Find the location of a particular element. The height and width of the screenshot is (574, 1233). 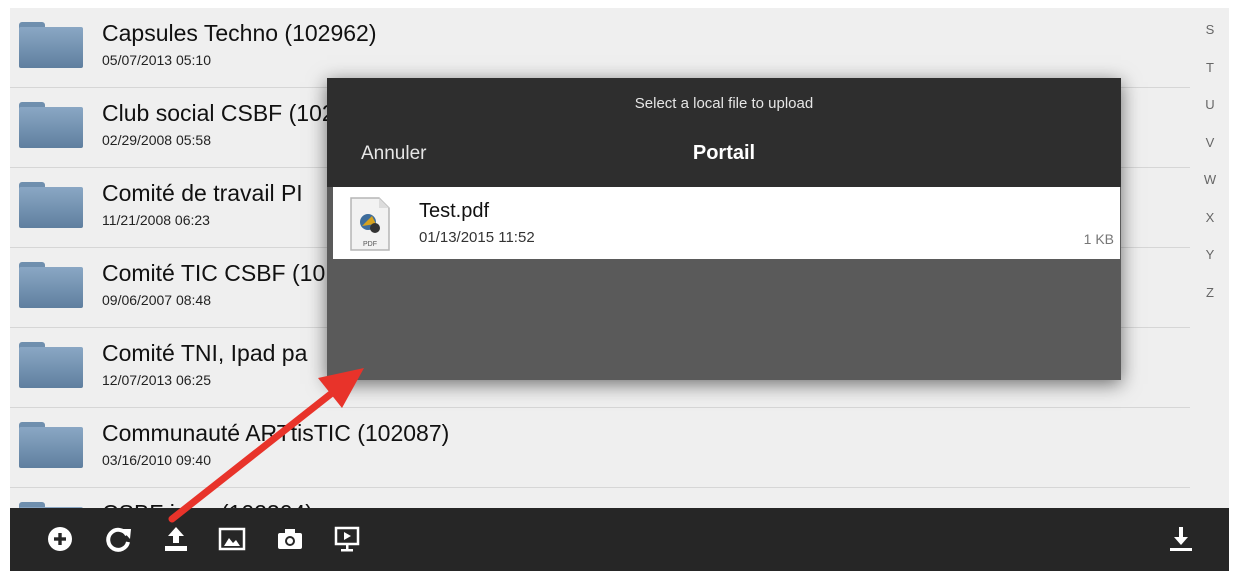

file-list-item: PDF Test.pdf 01/13/2015 11:52 1 KB is located at coordinates (726, 223).